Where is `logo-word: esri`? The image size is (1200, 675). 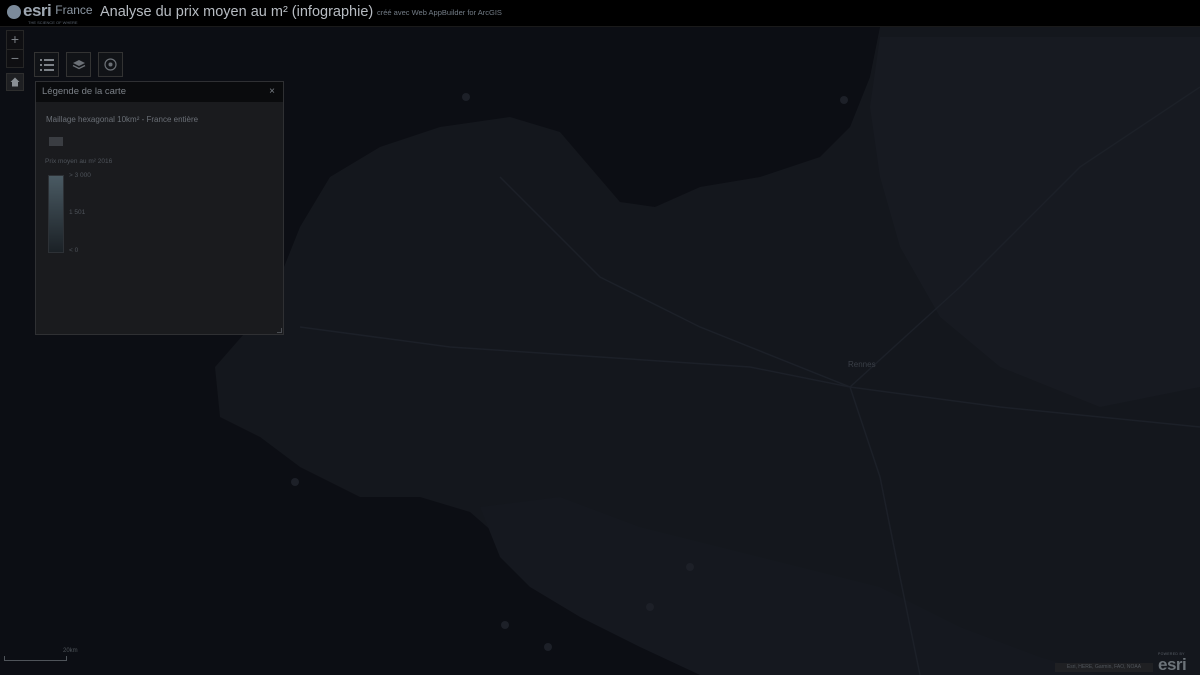
logo-word: esri is located at coordinates (37, 10).